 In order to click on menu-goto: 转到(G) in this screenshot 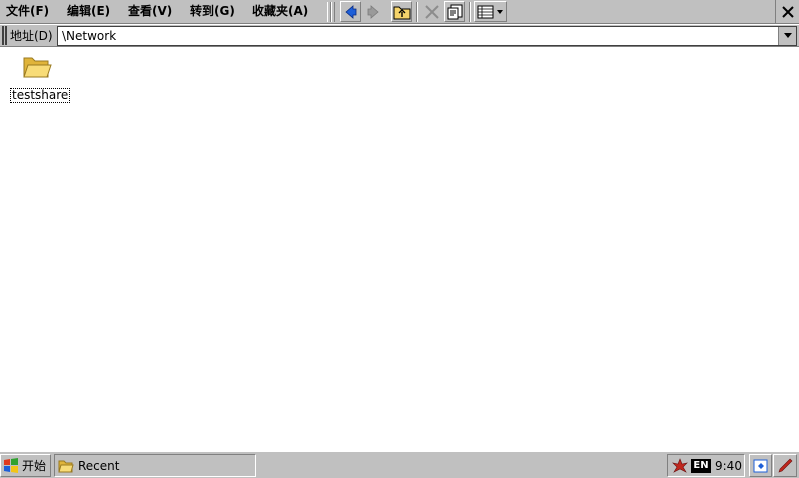, I will do `click(212, 11)`.